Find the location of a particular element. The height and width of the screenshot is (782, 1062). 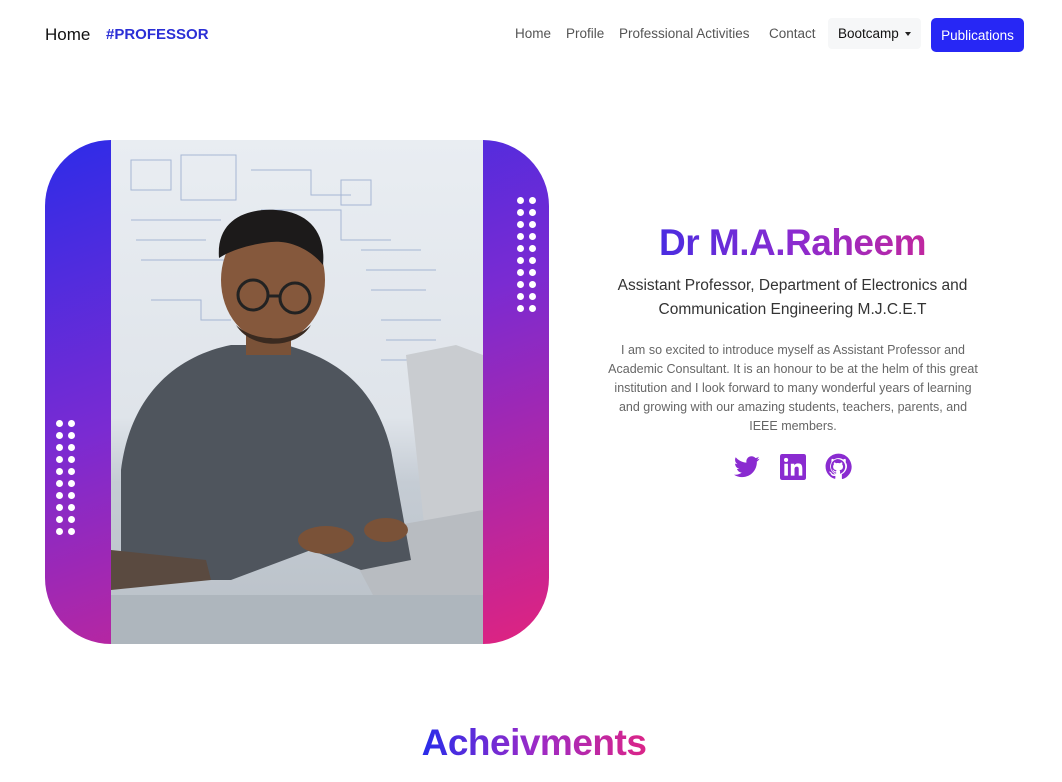

linkedin-icon is located at coordinates (792, 466).